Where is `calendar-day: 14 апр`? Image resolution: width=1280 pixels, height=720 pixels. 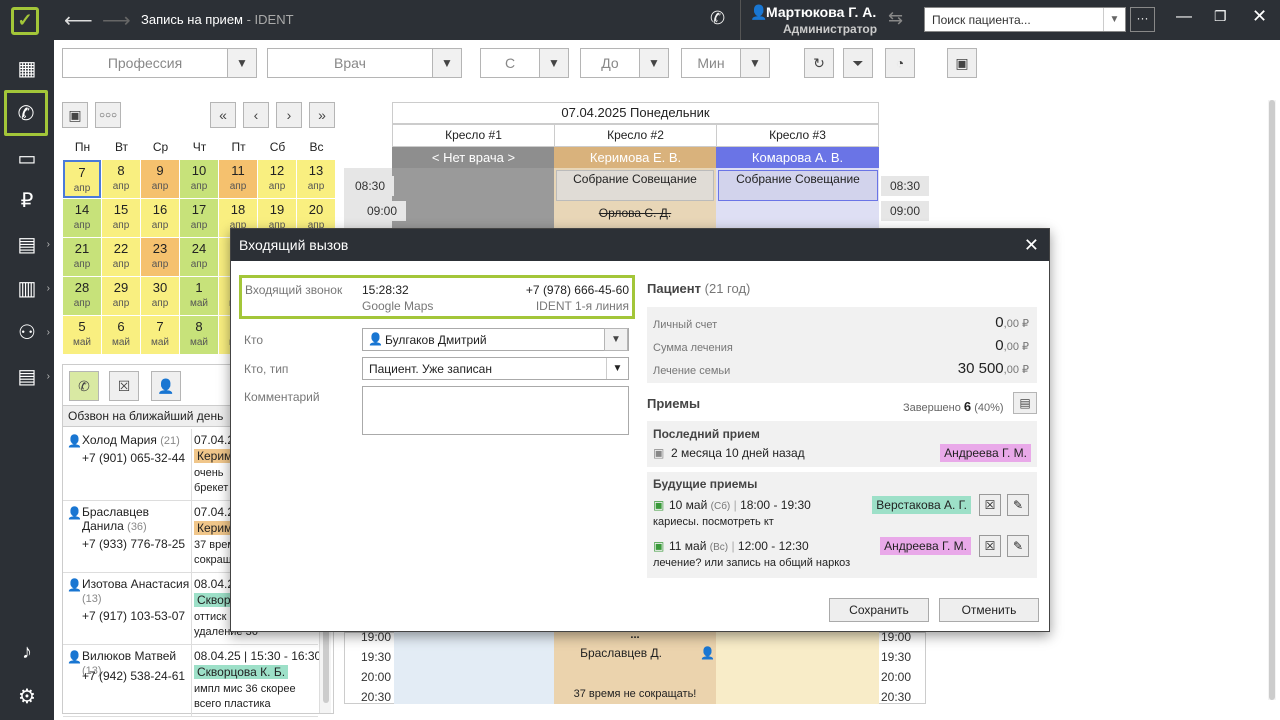 calendar-day: 14 апр is located at coordinates (82, 218).